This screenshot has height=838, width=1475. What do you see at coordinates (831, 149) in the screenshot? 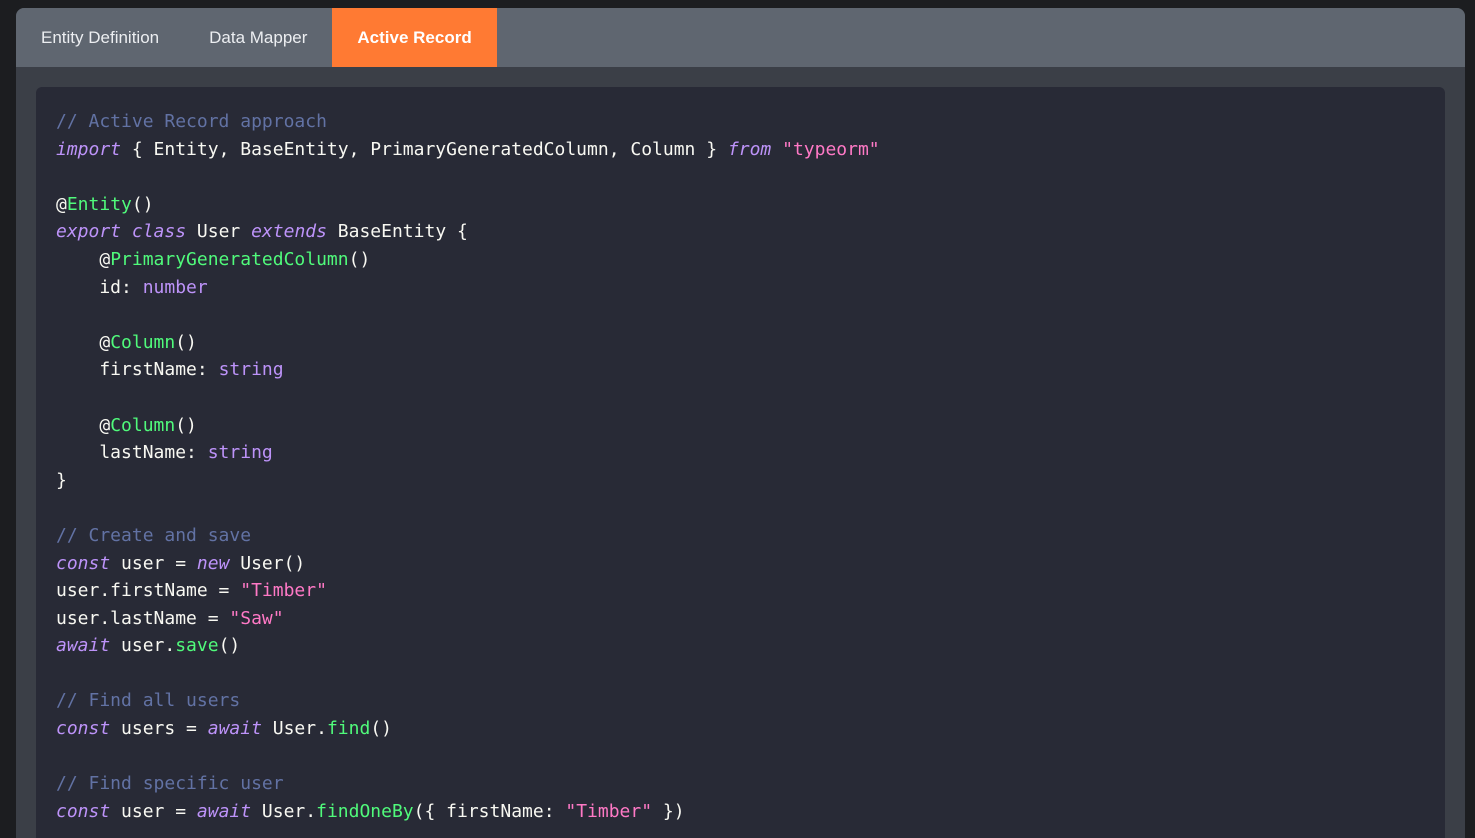
I see `code-token: "typeorm"` at bounding box center [831, 149].